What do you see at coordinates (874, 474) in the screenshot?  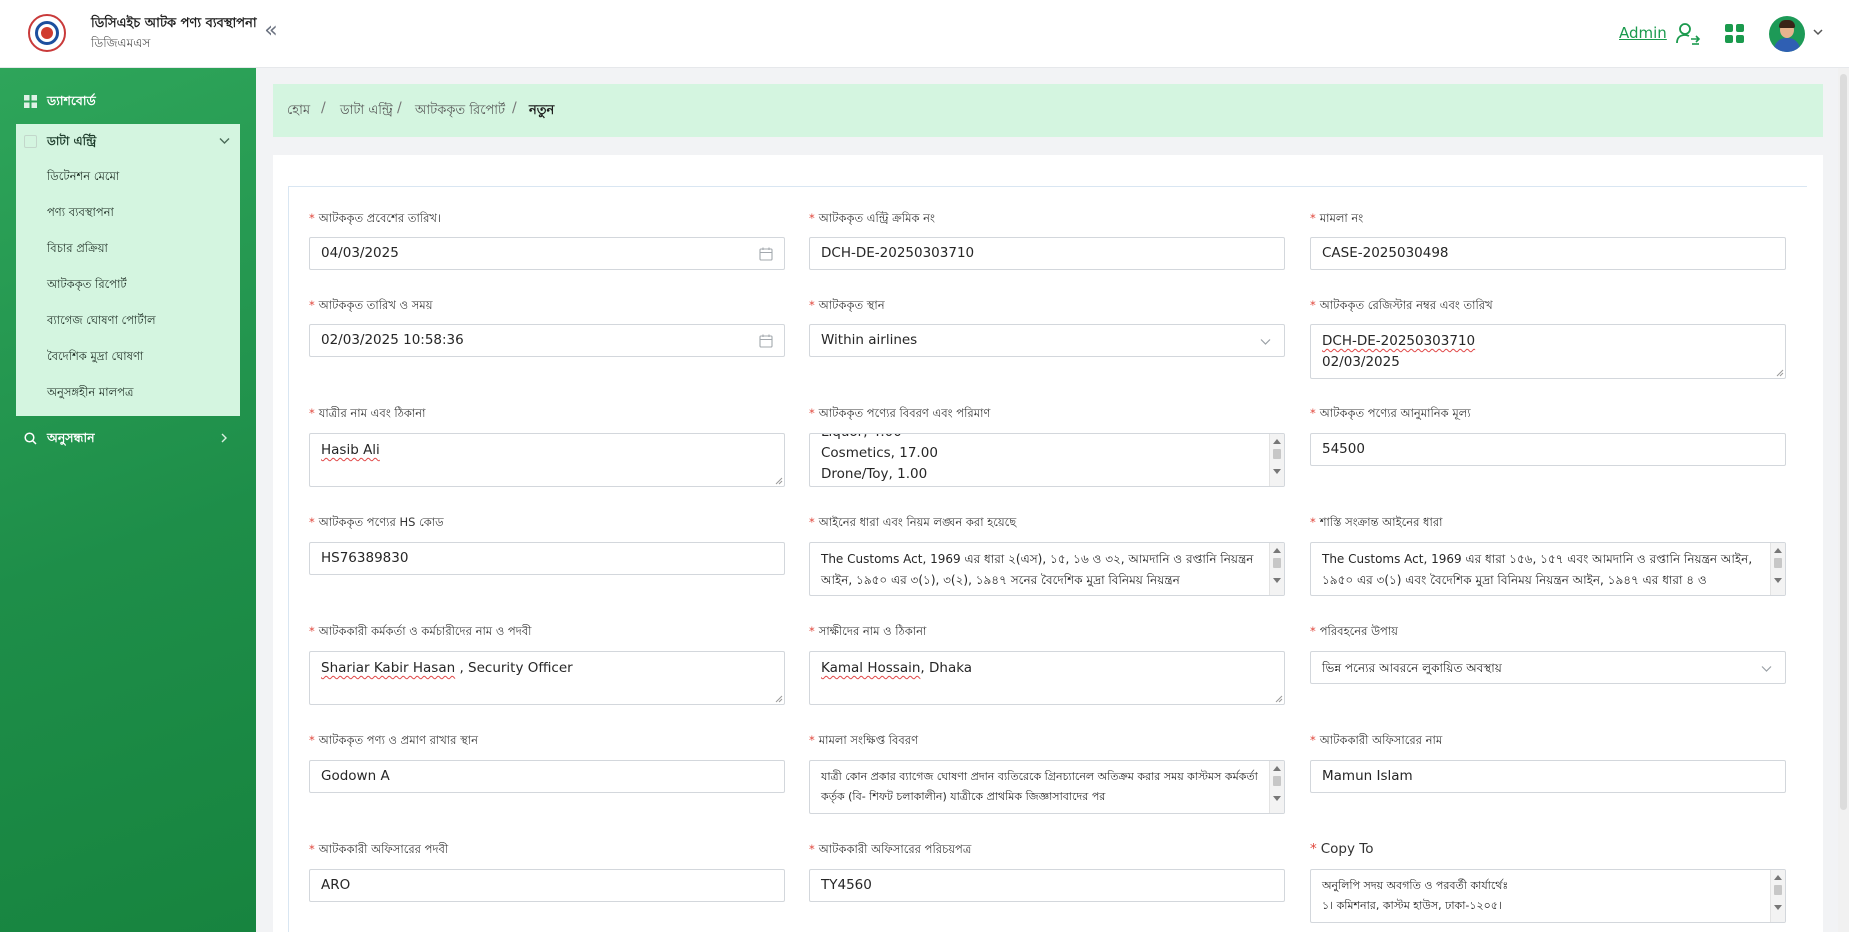 I see `goods-line: Drone/Toy, 1.00` at bounding box center [874, 474].